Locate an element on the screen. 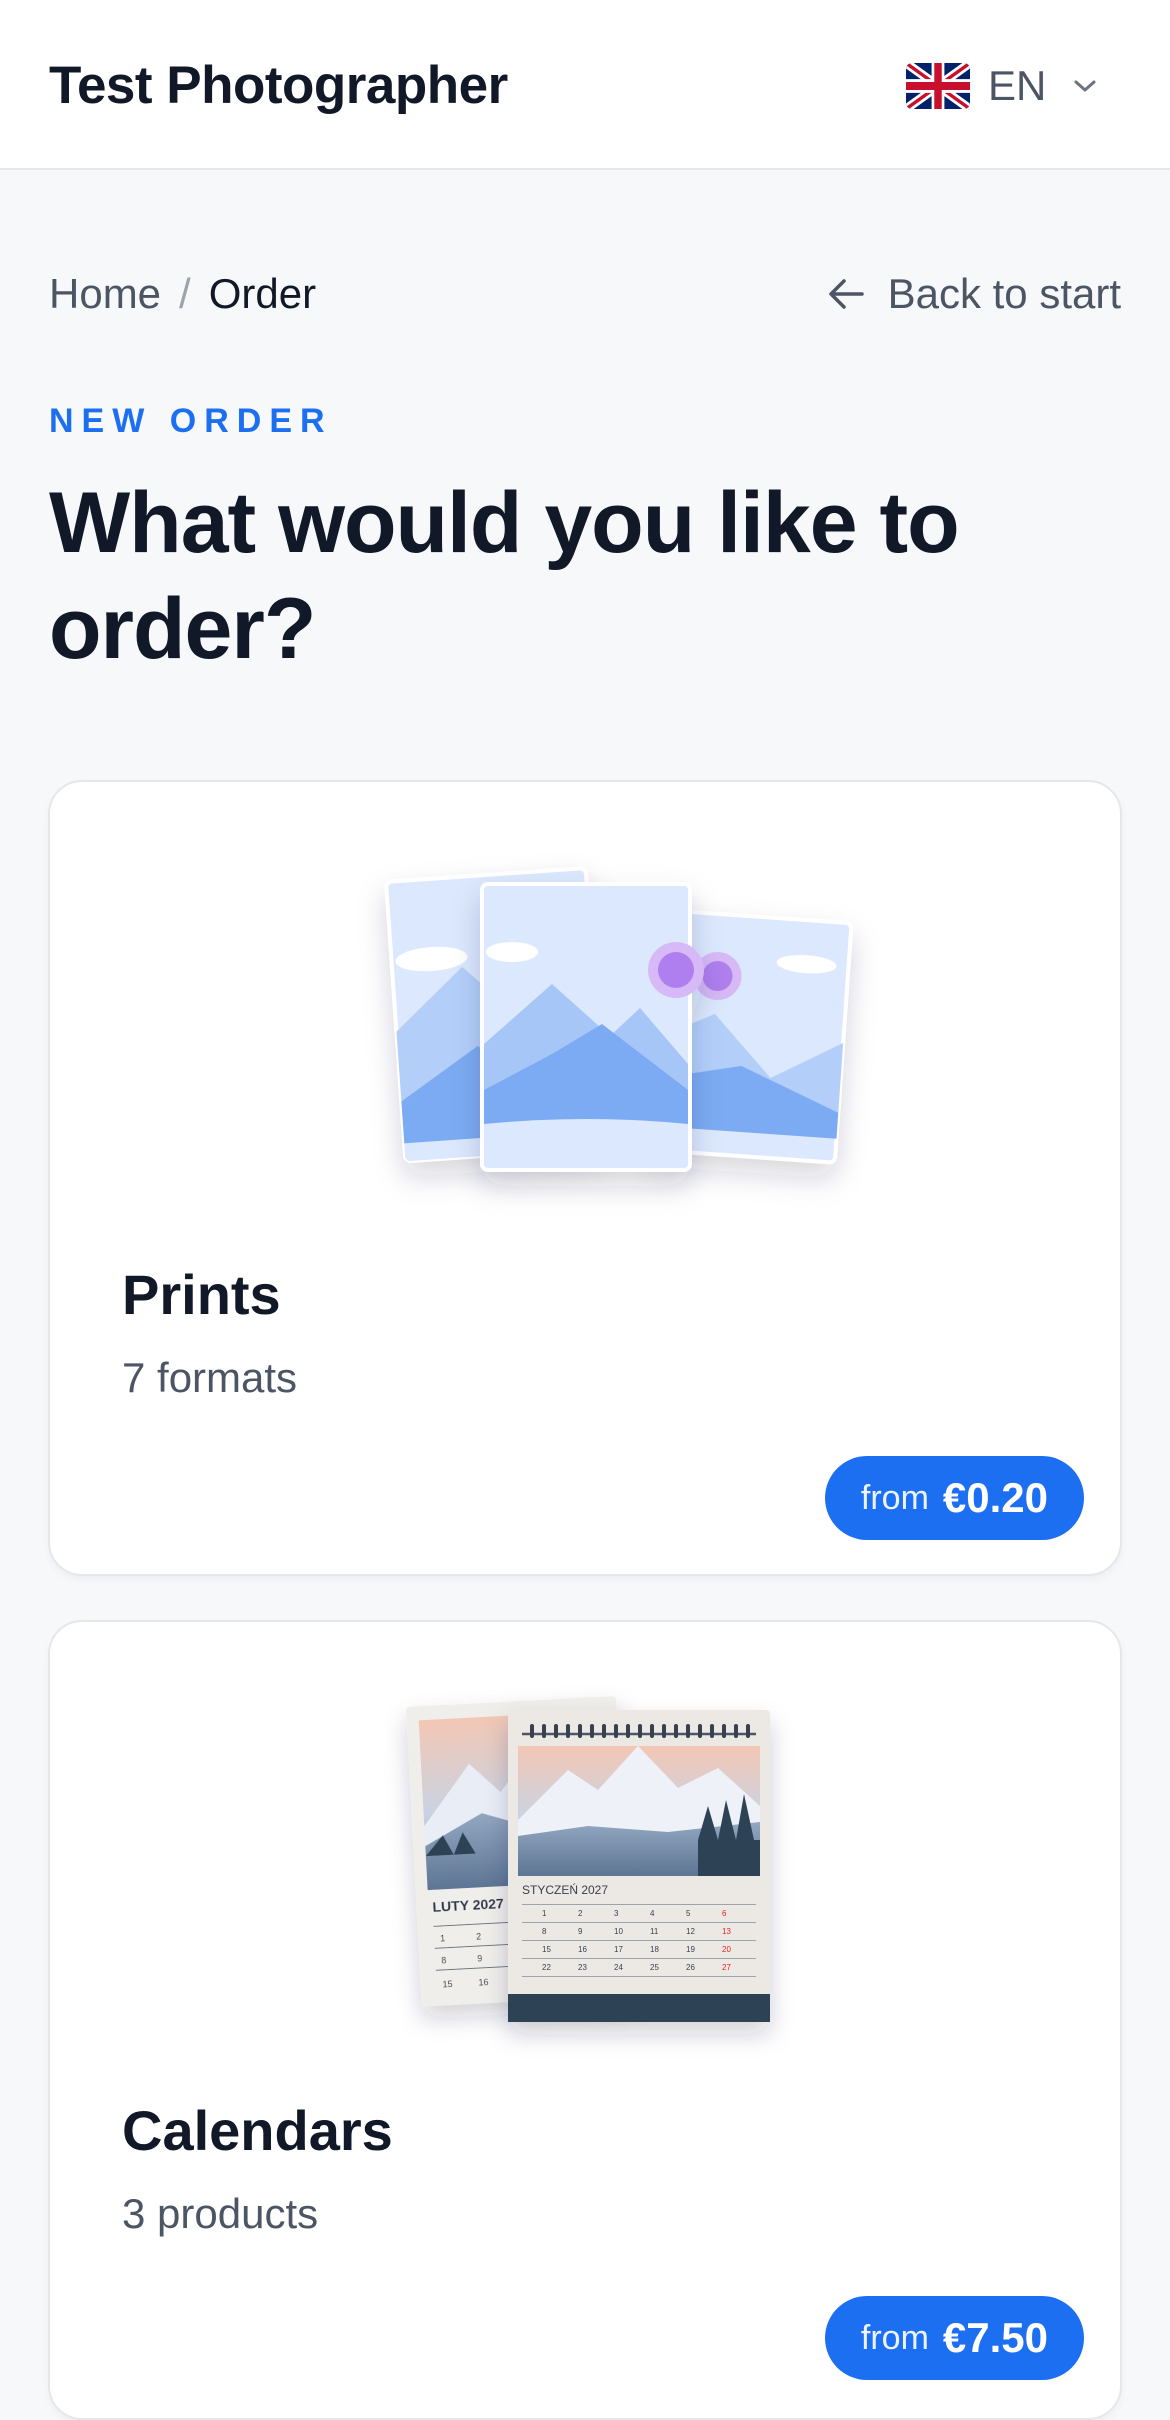 The image size is (1170, 2420). svg-text: 18 is located at coordinates (654, 1949).